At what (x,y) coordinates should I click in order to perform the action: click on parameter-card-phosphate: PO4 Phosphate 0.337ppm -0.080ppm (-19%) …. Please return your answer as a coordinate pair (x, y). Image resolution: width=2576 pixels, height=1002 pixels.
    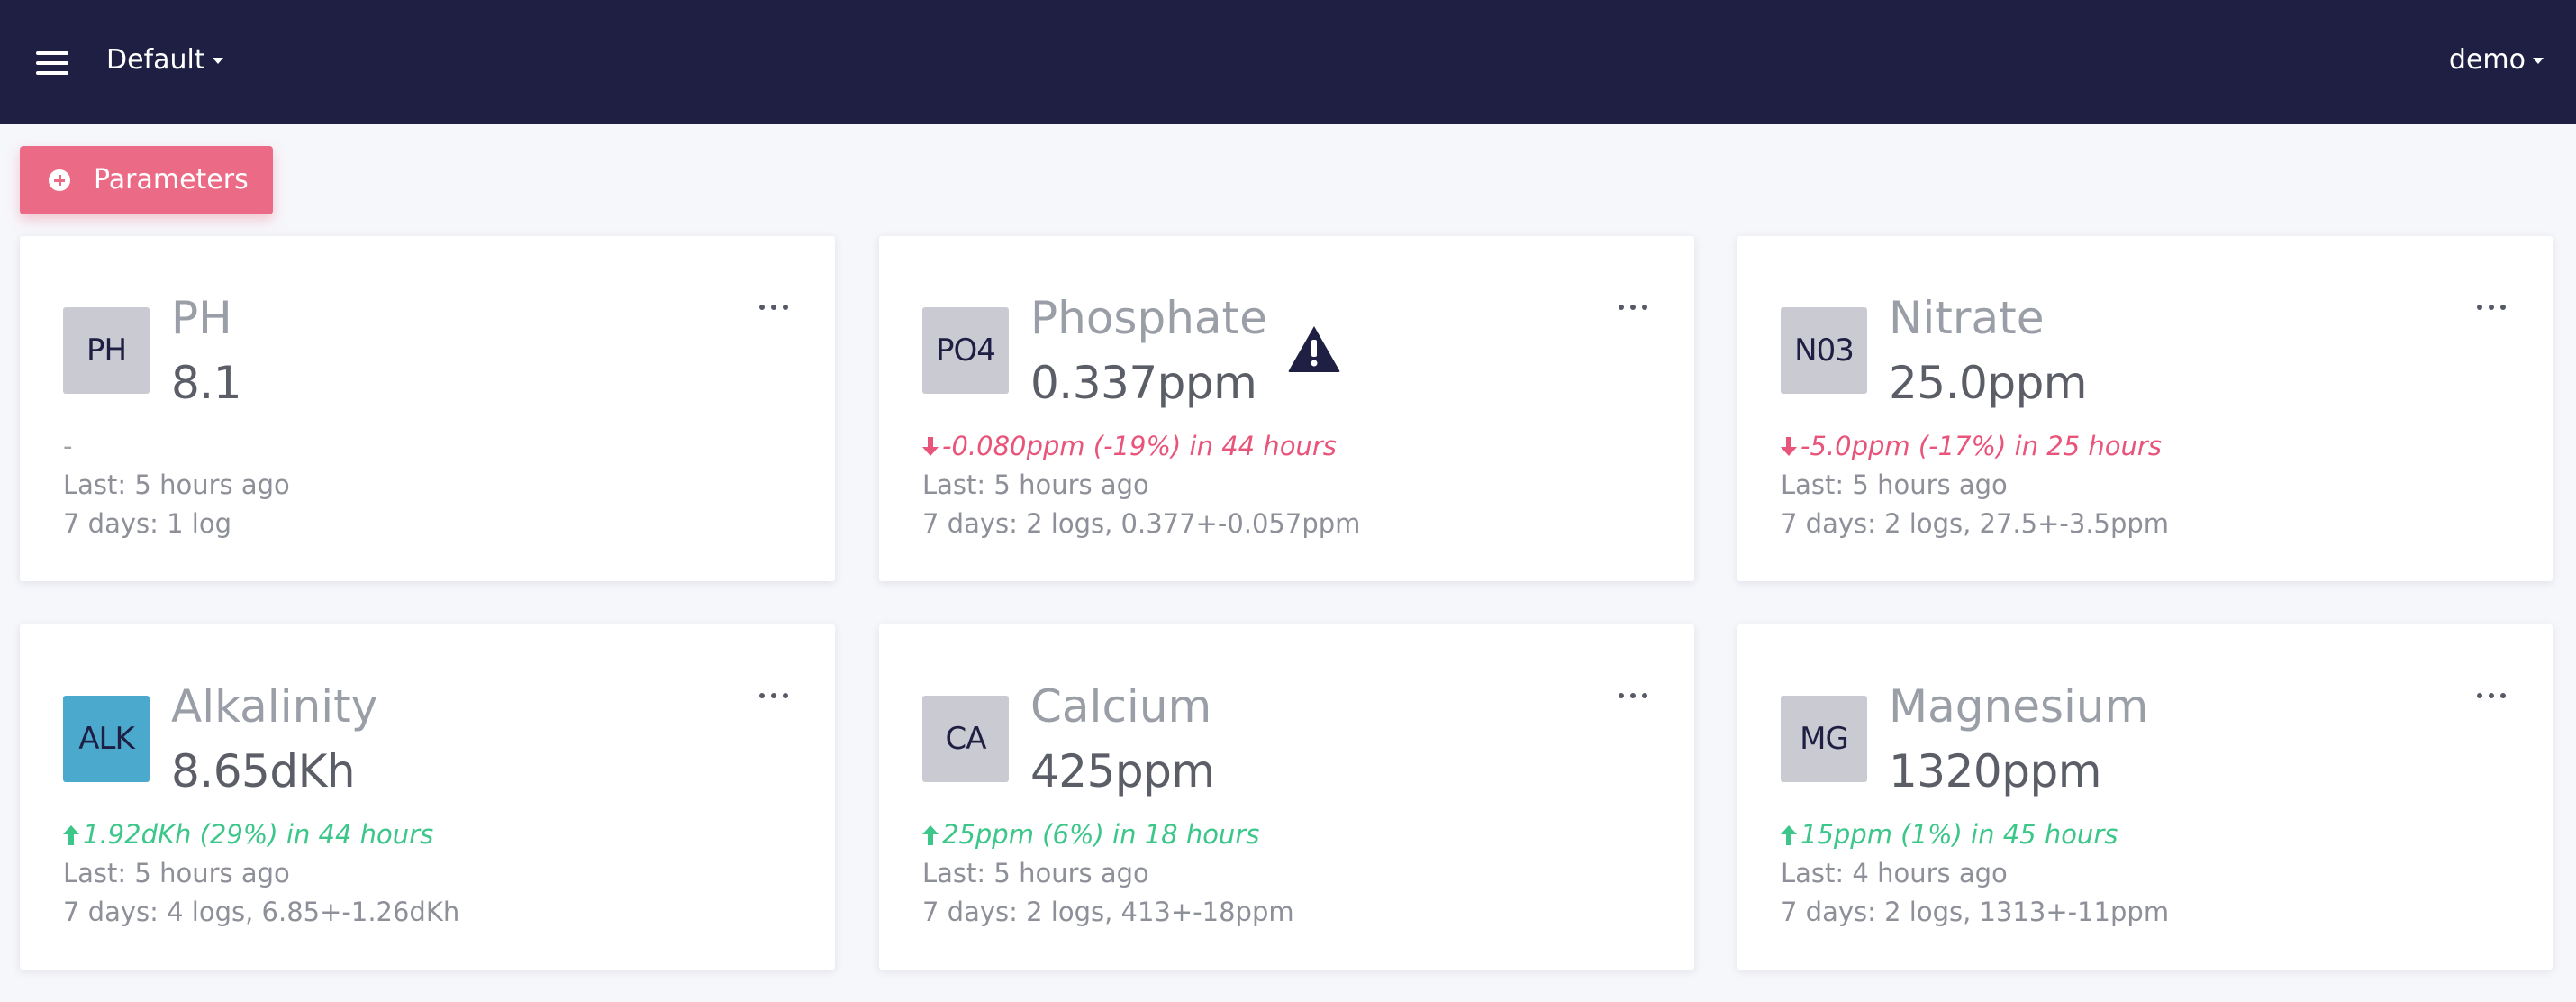
    Looking at the image, I should click on (1286, 408).